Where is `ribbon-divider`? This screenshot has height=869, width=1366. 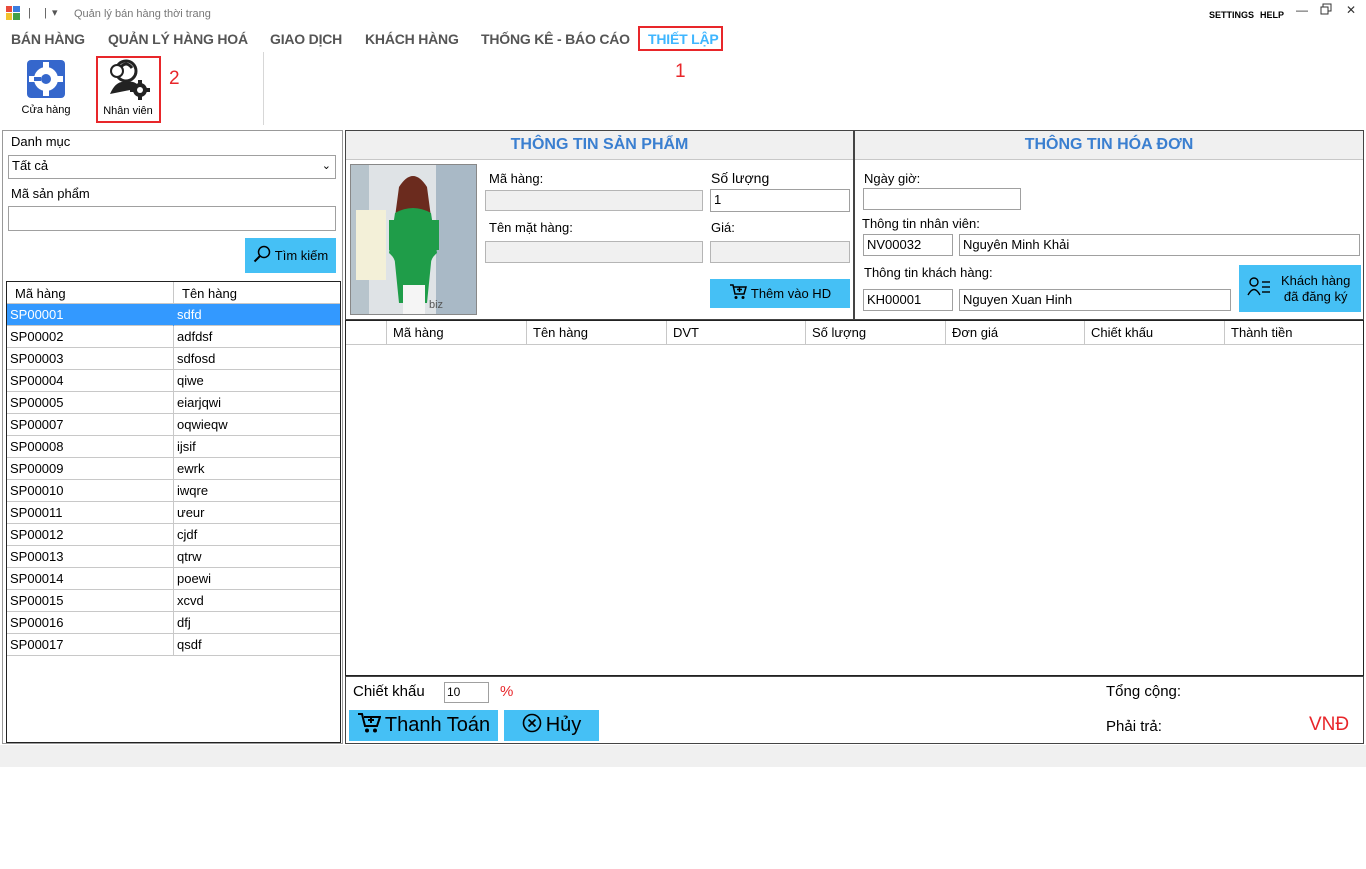 ribbon-divider is located at coordinates (263, 88).